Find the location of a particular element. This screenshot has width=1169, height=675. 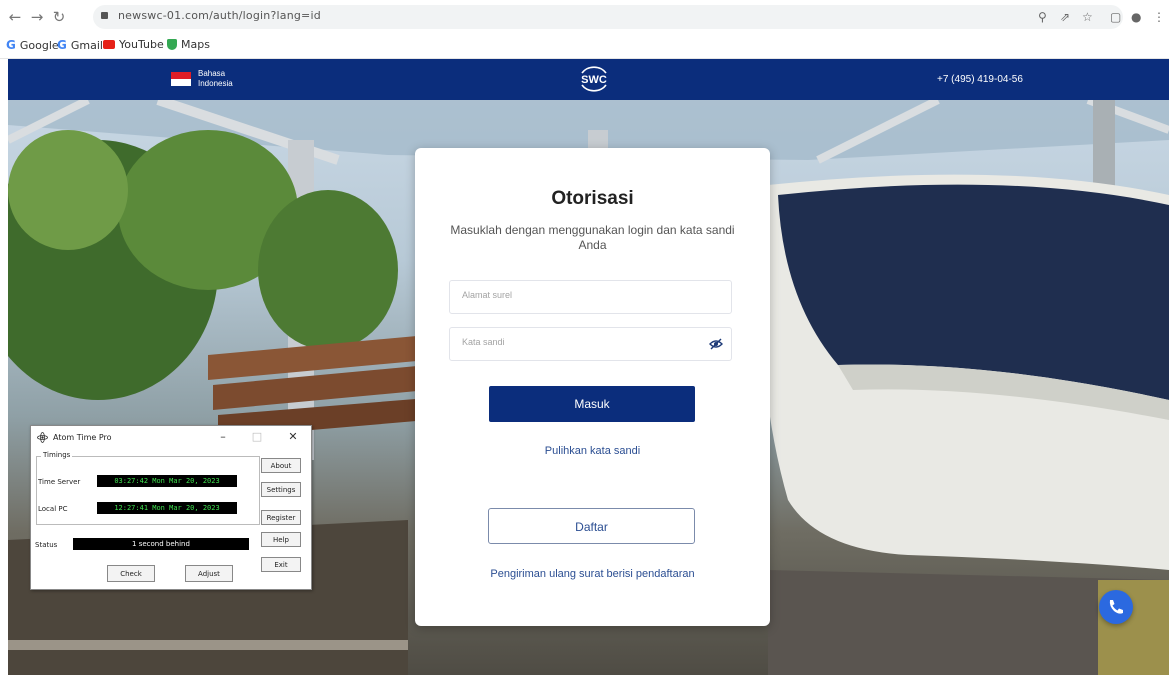

zoom-icon: ⚲ is located at coordinates (1042, 17).